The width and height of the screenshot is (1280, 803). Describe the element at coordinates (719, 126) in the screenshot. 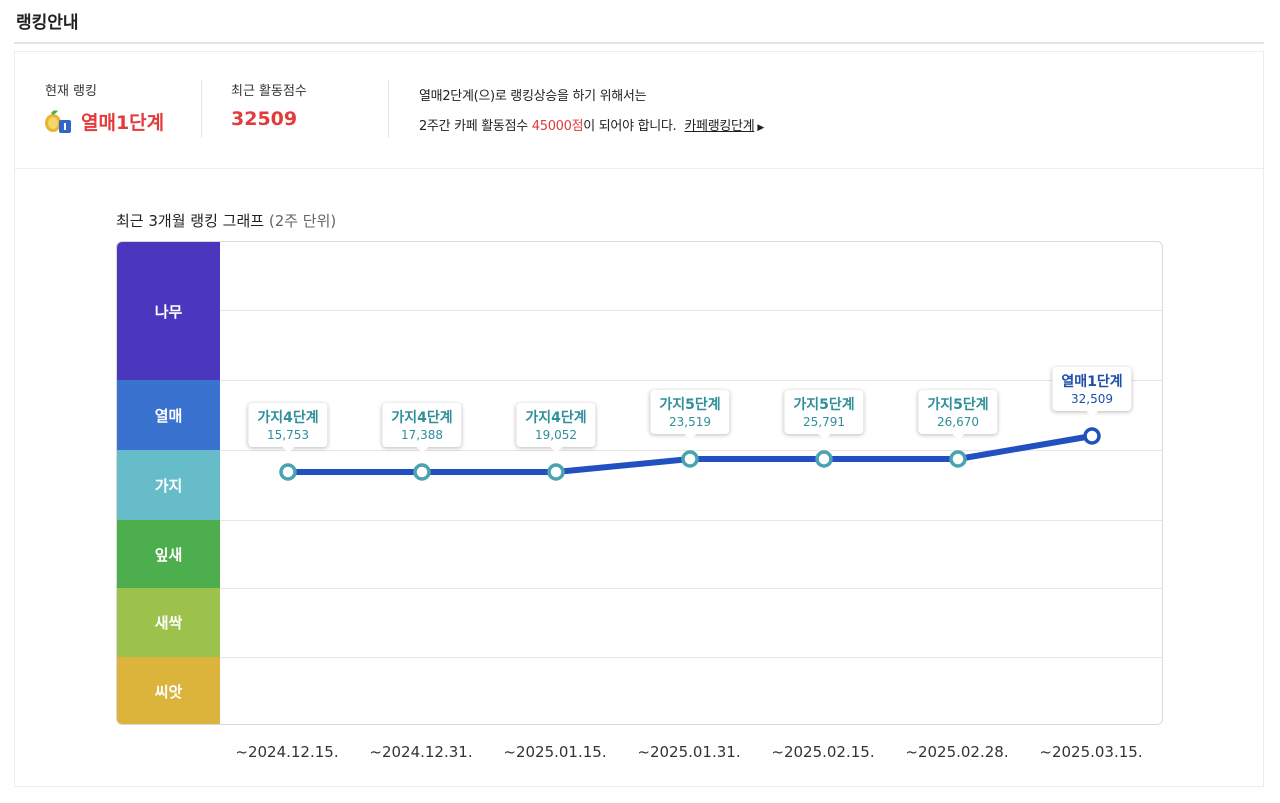

I see `cafe-ranking-levels-link: 카페랭킹단계` at that location.